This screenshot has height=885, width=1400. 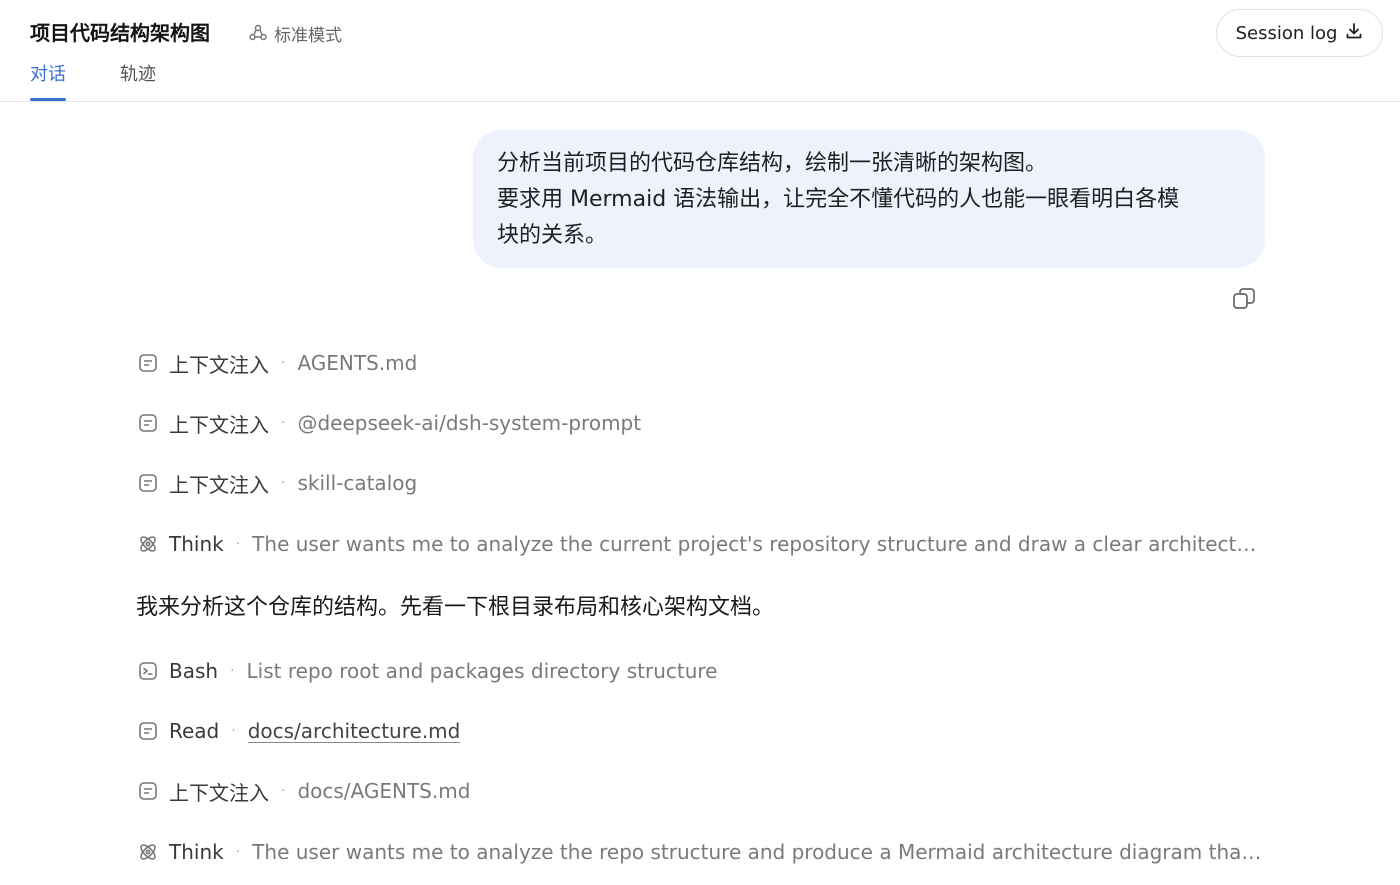 What do you see at coordinates (1354, 33) in the screenshot?
I see `download-icon` at bounding box center [1354, 33].